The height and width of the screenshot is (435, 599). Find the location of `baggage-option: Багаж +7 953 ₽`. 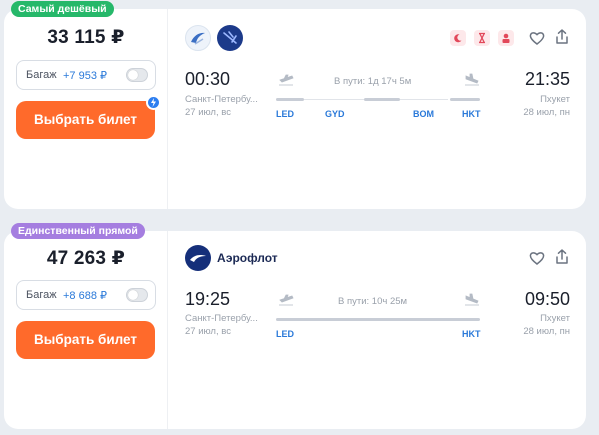

baggage-option: Багаж +7 953 ₽ is located at coordinates (86, 75).